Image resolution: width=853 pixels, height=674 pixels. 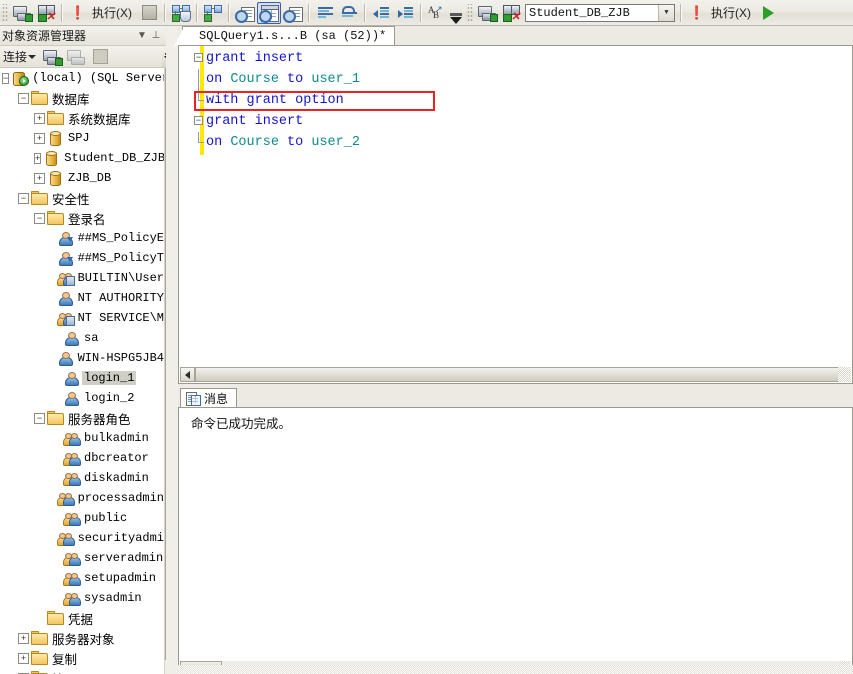 What do you see at coordinates (284, 36) in the screenshot?
I see `tab-sqlquery1: SQLQuery1.s...B (sa (52))*` at bounding box center [284, 36].